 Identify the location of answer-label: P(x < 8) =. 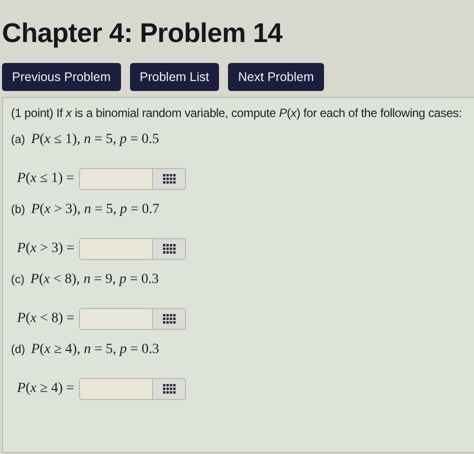
(45, 319).